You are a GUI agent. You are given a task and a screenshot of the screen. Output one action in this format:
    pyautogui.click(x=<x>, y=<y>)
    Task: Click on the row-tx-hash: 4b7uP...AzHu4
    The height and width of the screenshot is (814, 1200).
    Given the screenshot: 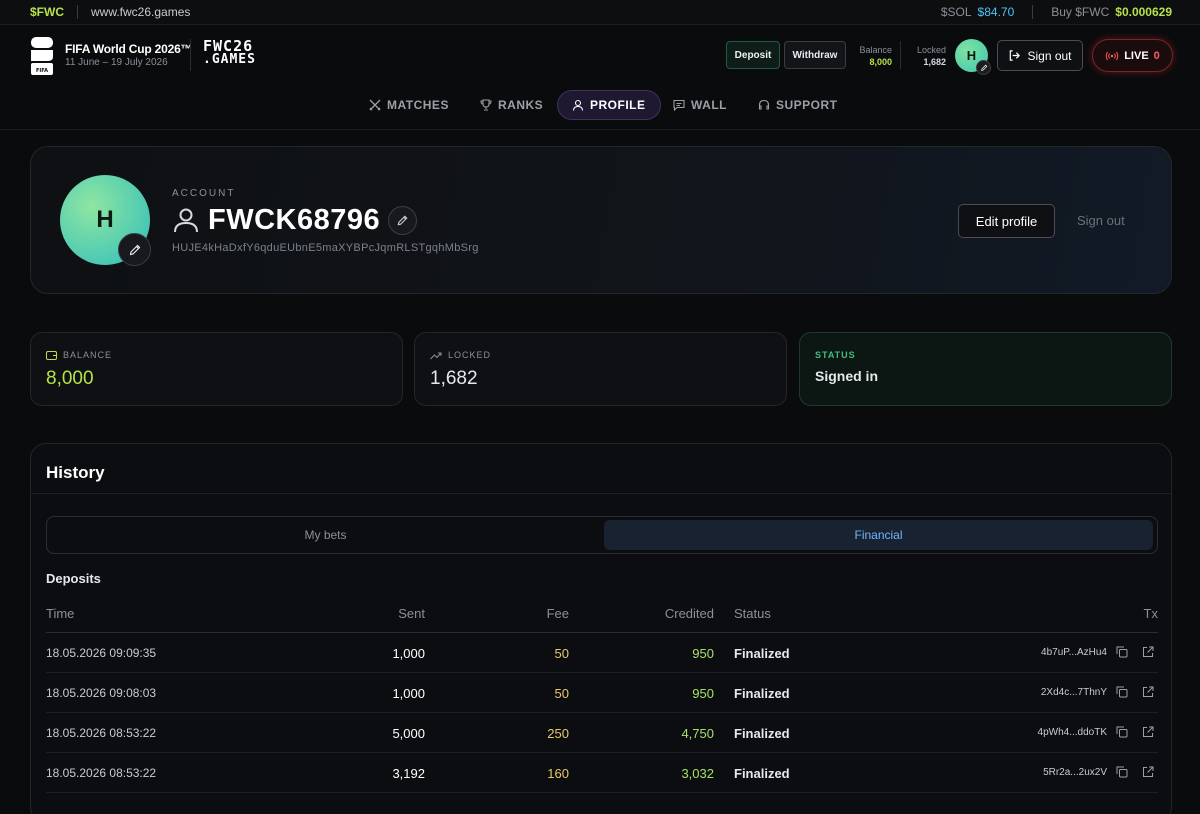 What is the action you would take?
    pyautogui.click(x=1074, y=652)
    